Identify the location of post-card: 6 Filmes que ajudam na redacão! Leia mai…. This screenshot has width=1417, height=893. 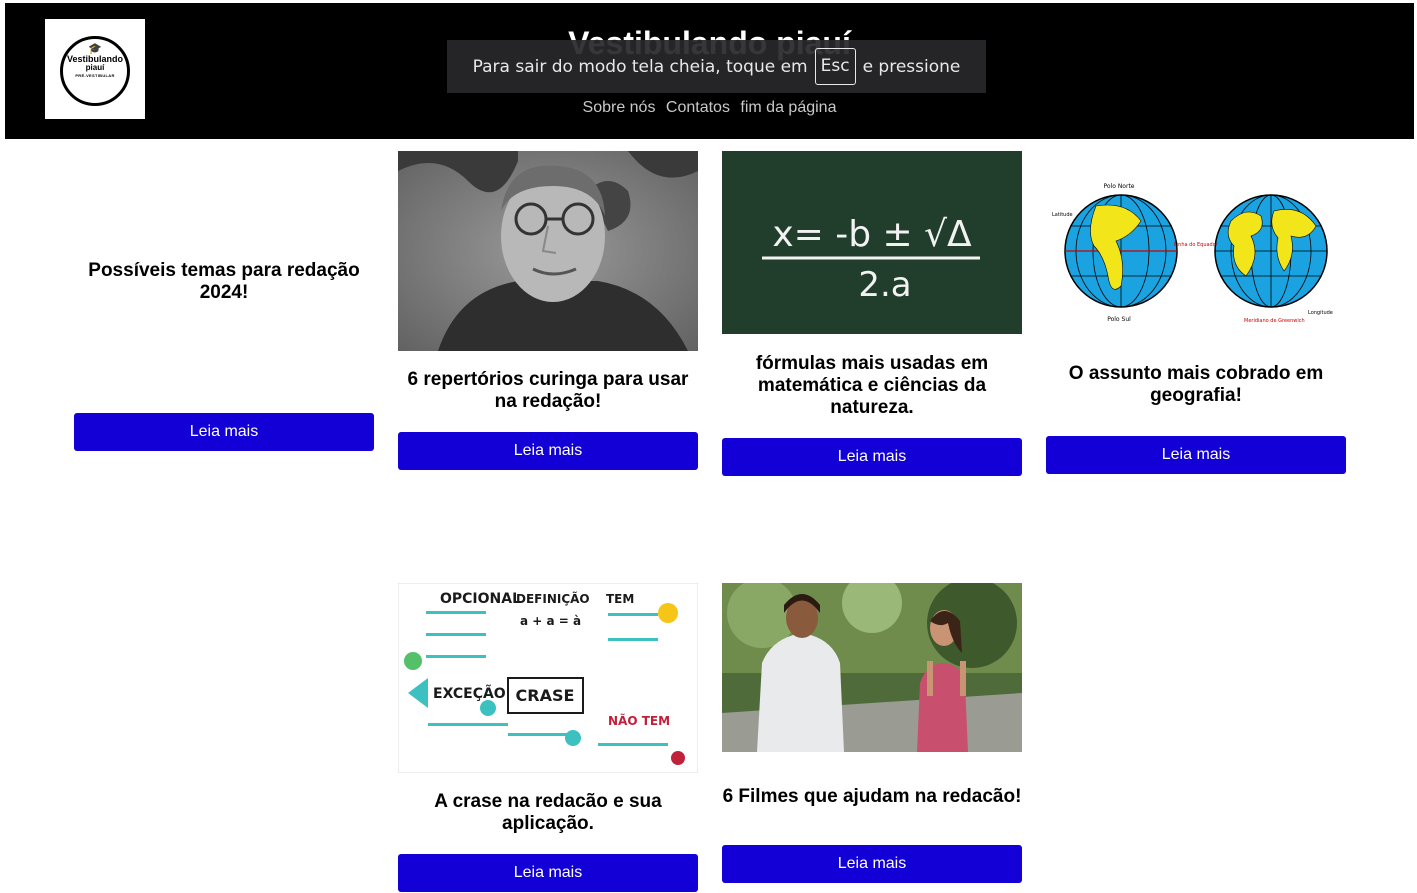
(872, 738).